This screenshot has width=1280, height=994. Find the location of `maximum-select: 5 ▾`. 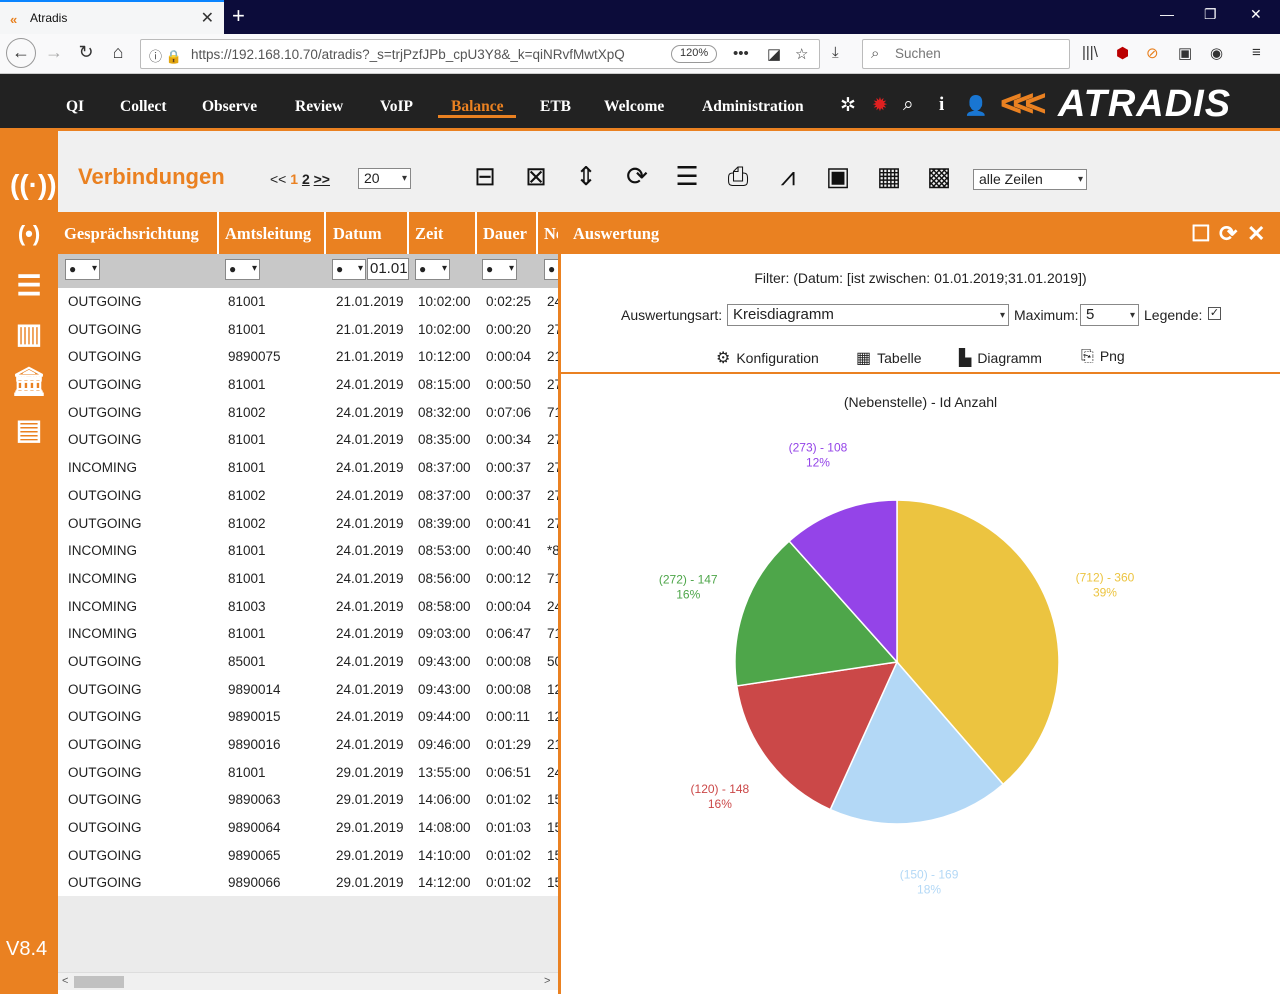

maximum-select: 5 ▾ is located at coordinates (1109, 315).